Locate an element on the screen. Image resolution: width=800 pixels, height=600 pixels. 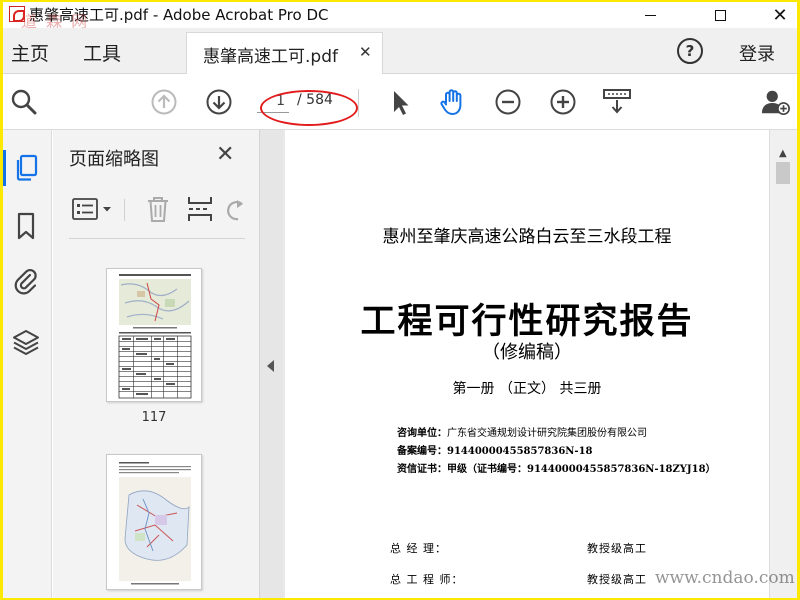
panel-splitter is located at coordinates (271, 364).